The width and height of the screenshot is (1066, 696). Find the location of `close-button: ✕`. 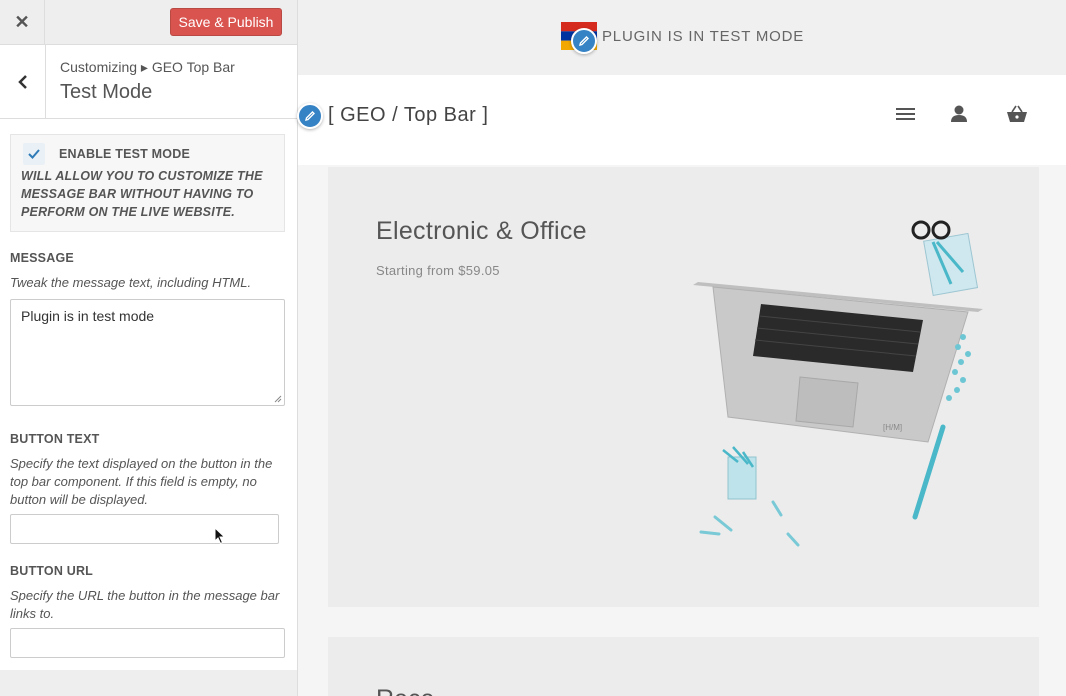

close-button: ✕ is located at coordinates (22, 22).